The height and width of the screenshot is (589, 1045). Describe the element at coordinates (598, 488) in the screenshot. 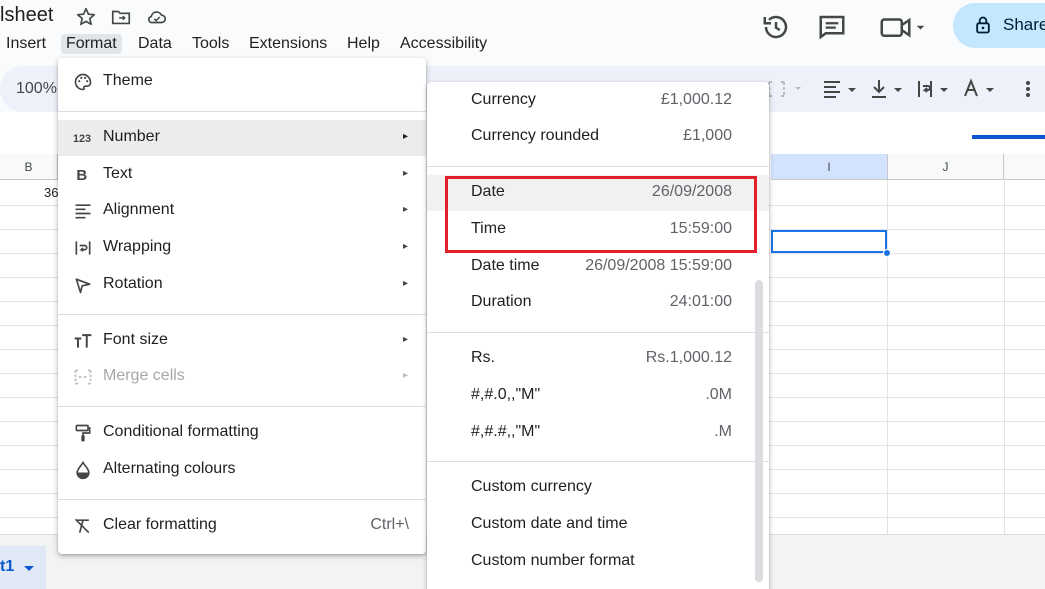

I see `submenu-item-custom-currency: Custom currency` at that location.